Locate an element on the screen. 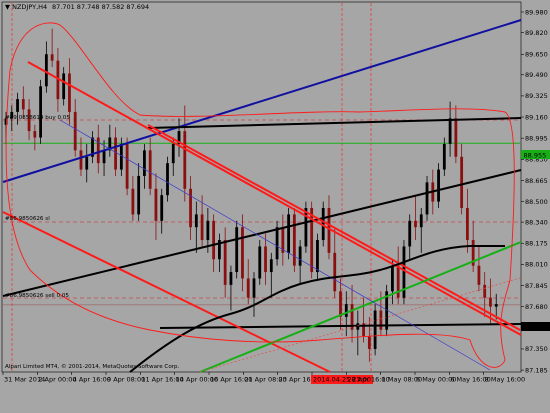  svg-text: 88.955 is located at coordinates (535, 155).